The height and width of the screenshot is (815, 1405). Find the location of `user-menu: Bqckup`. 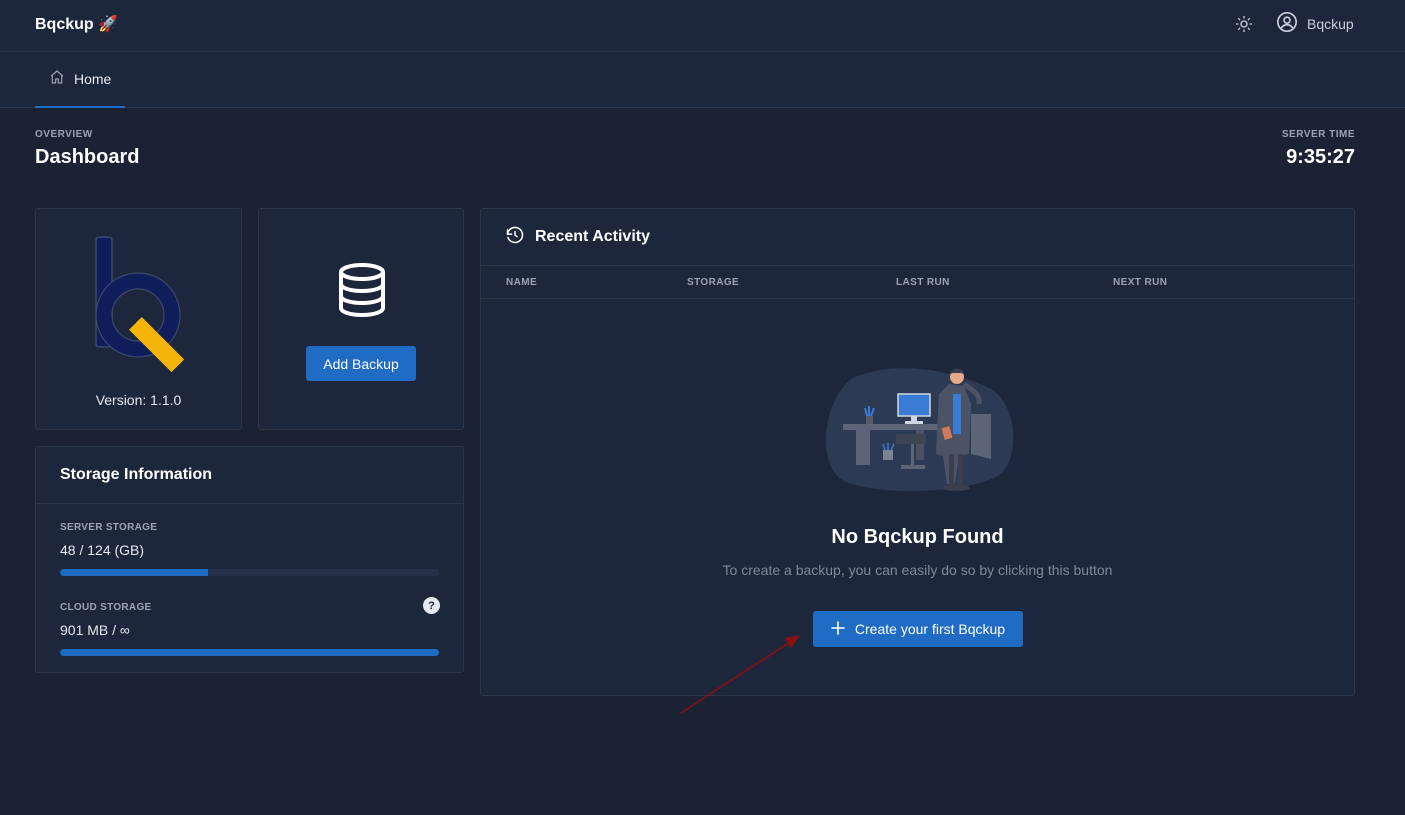

user-menu: Bqckup is located at coordinates (1315, 24).